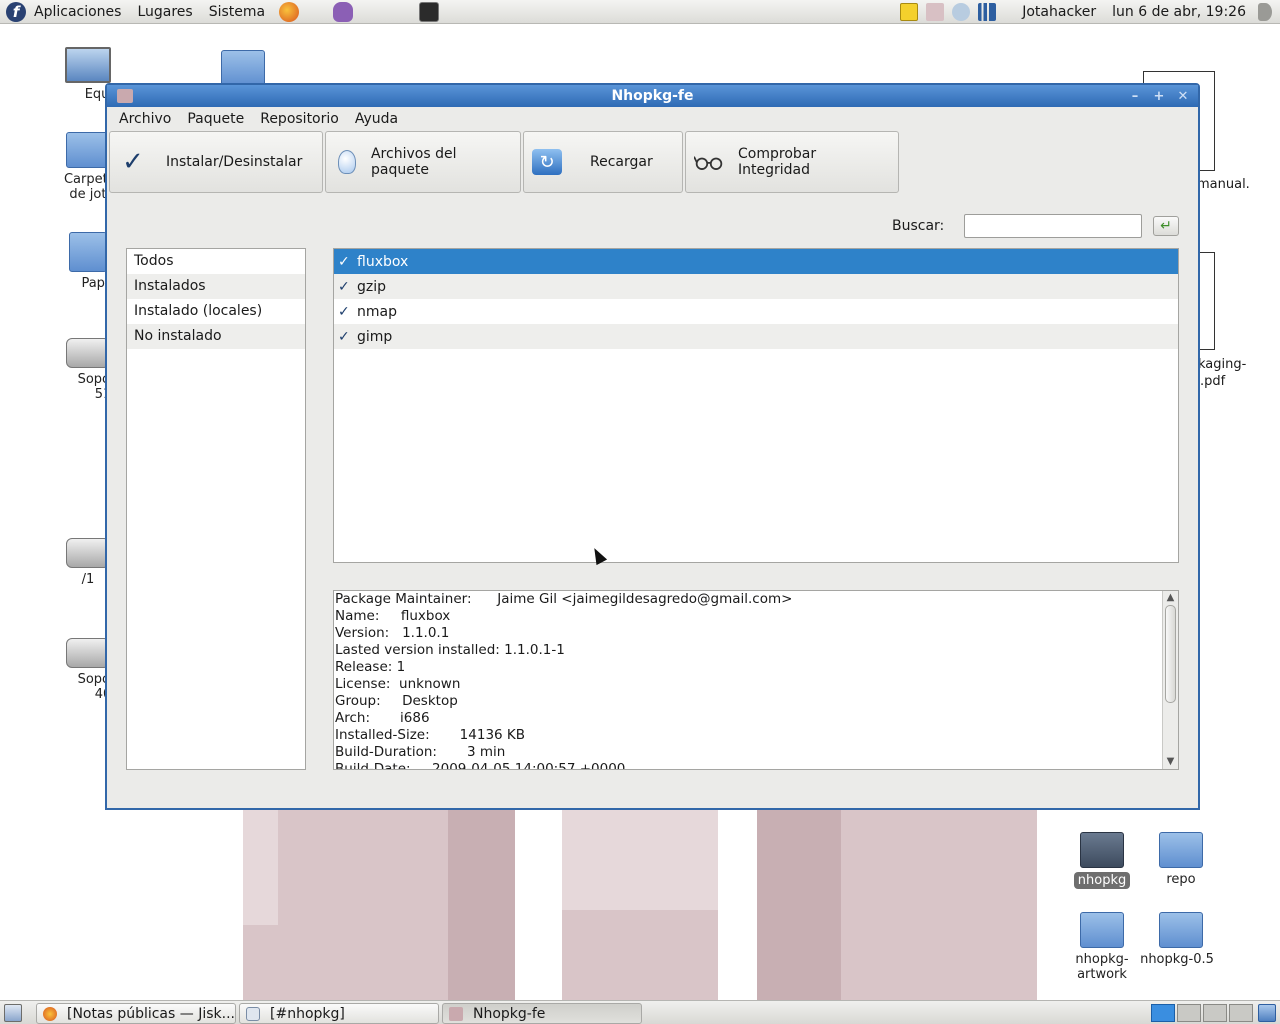  Describe the element at coordinates (450, 650) in the screenshot. I see `detail-installed-version: Lasted version installed: 1.1.0.1-1` at that location.